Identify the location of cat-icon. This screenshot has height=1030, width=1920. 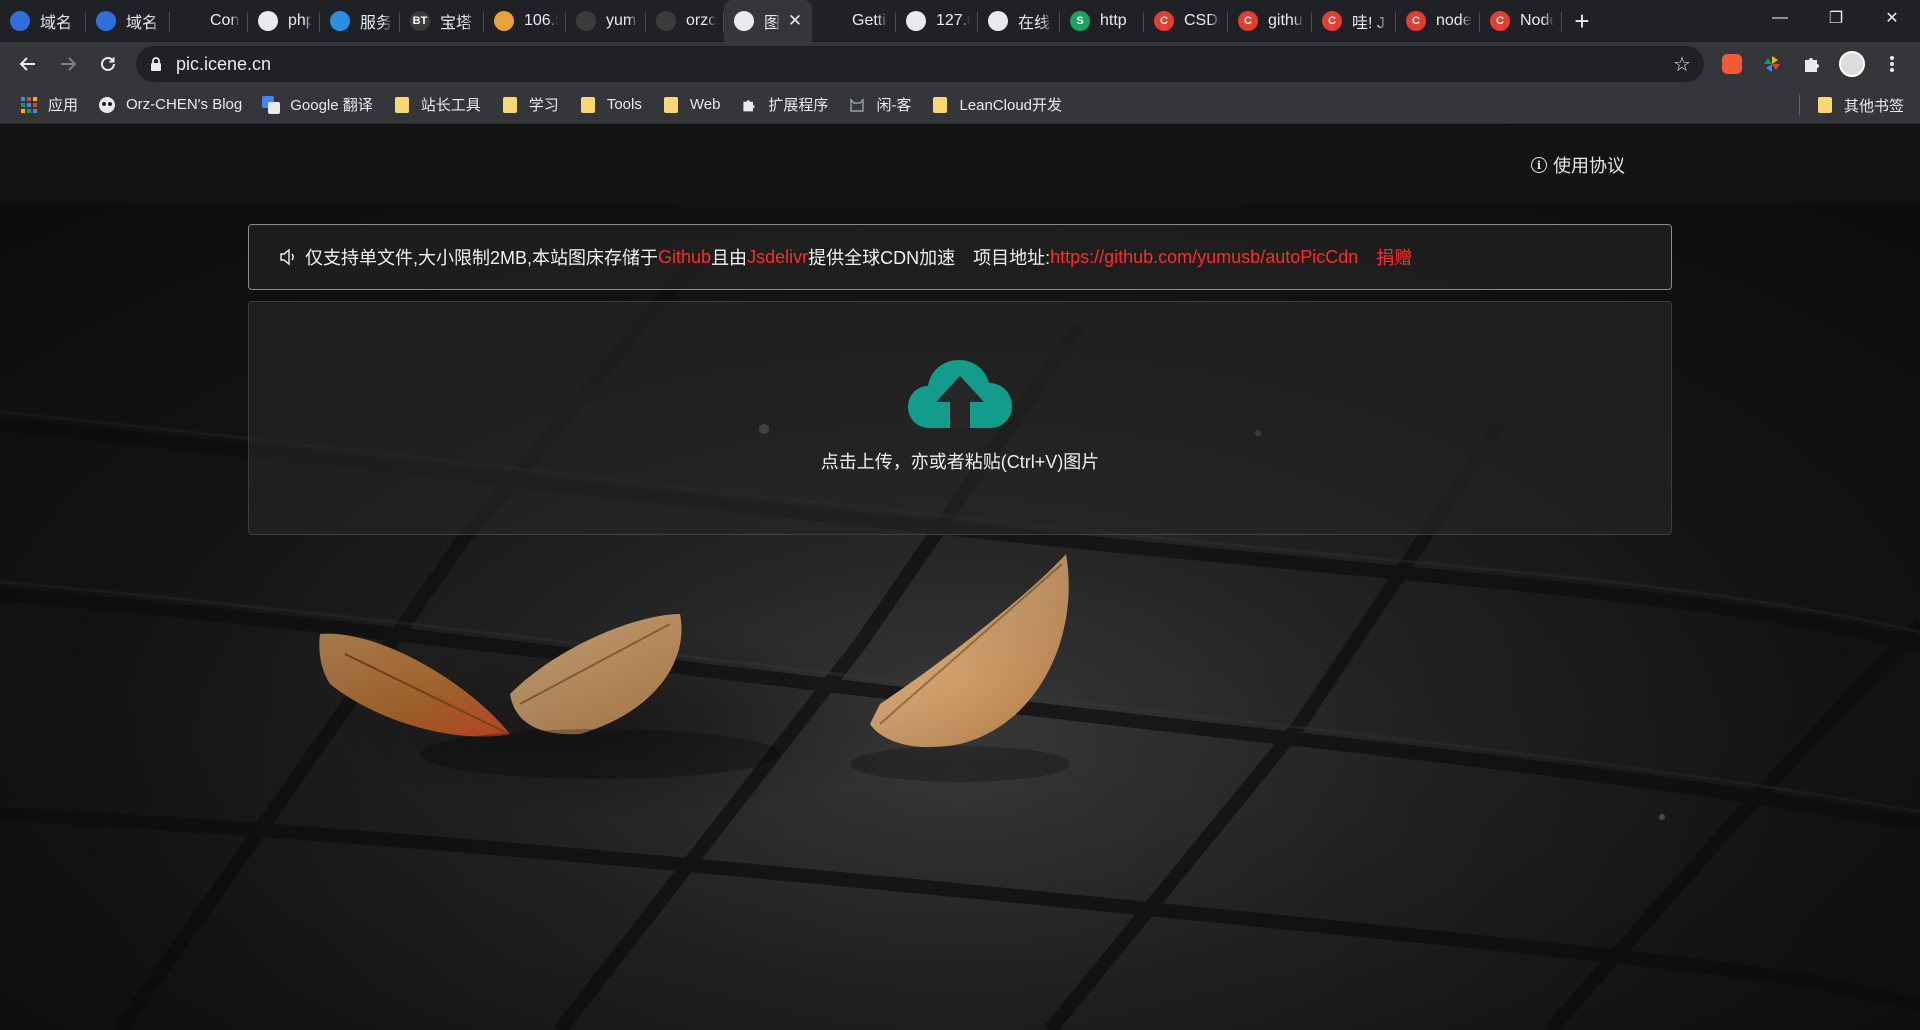
(857, 105).